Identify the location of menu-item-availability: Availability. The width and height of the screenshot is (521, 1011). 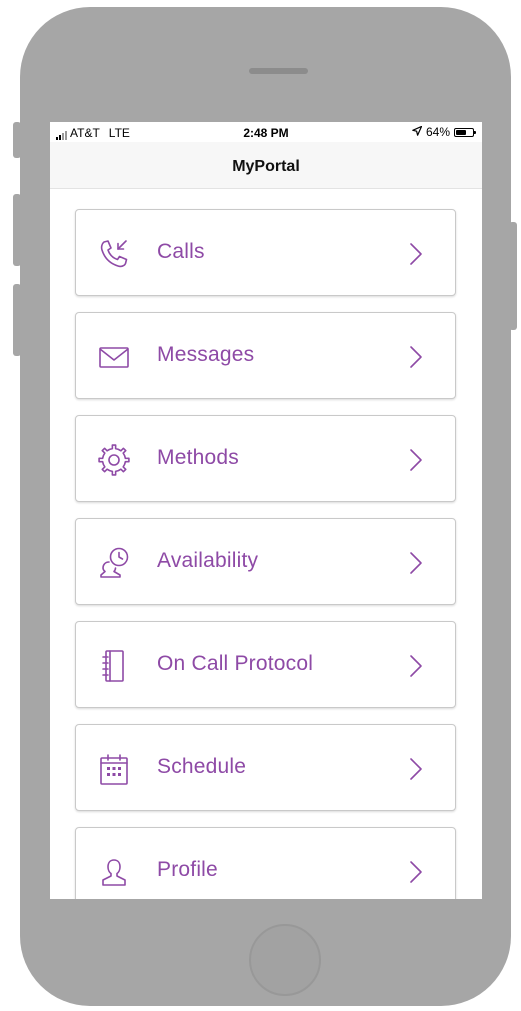
(265, 561).